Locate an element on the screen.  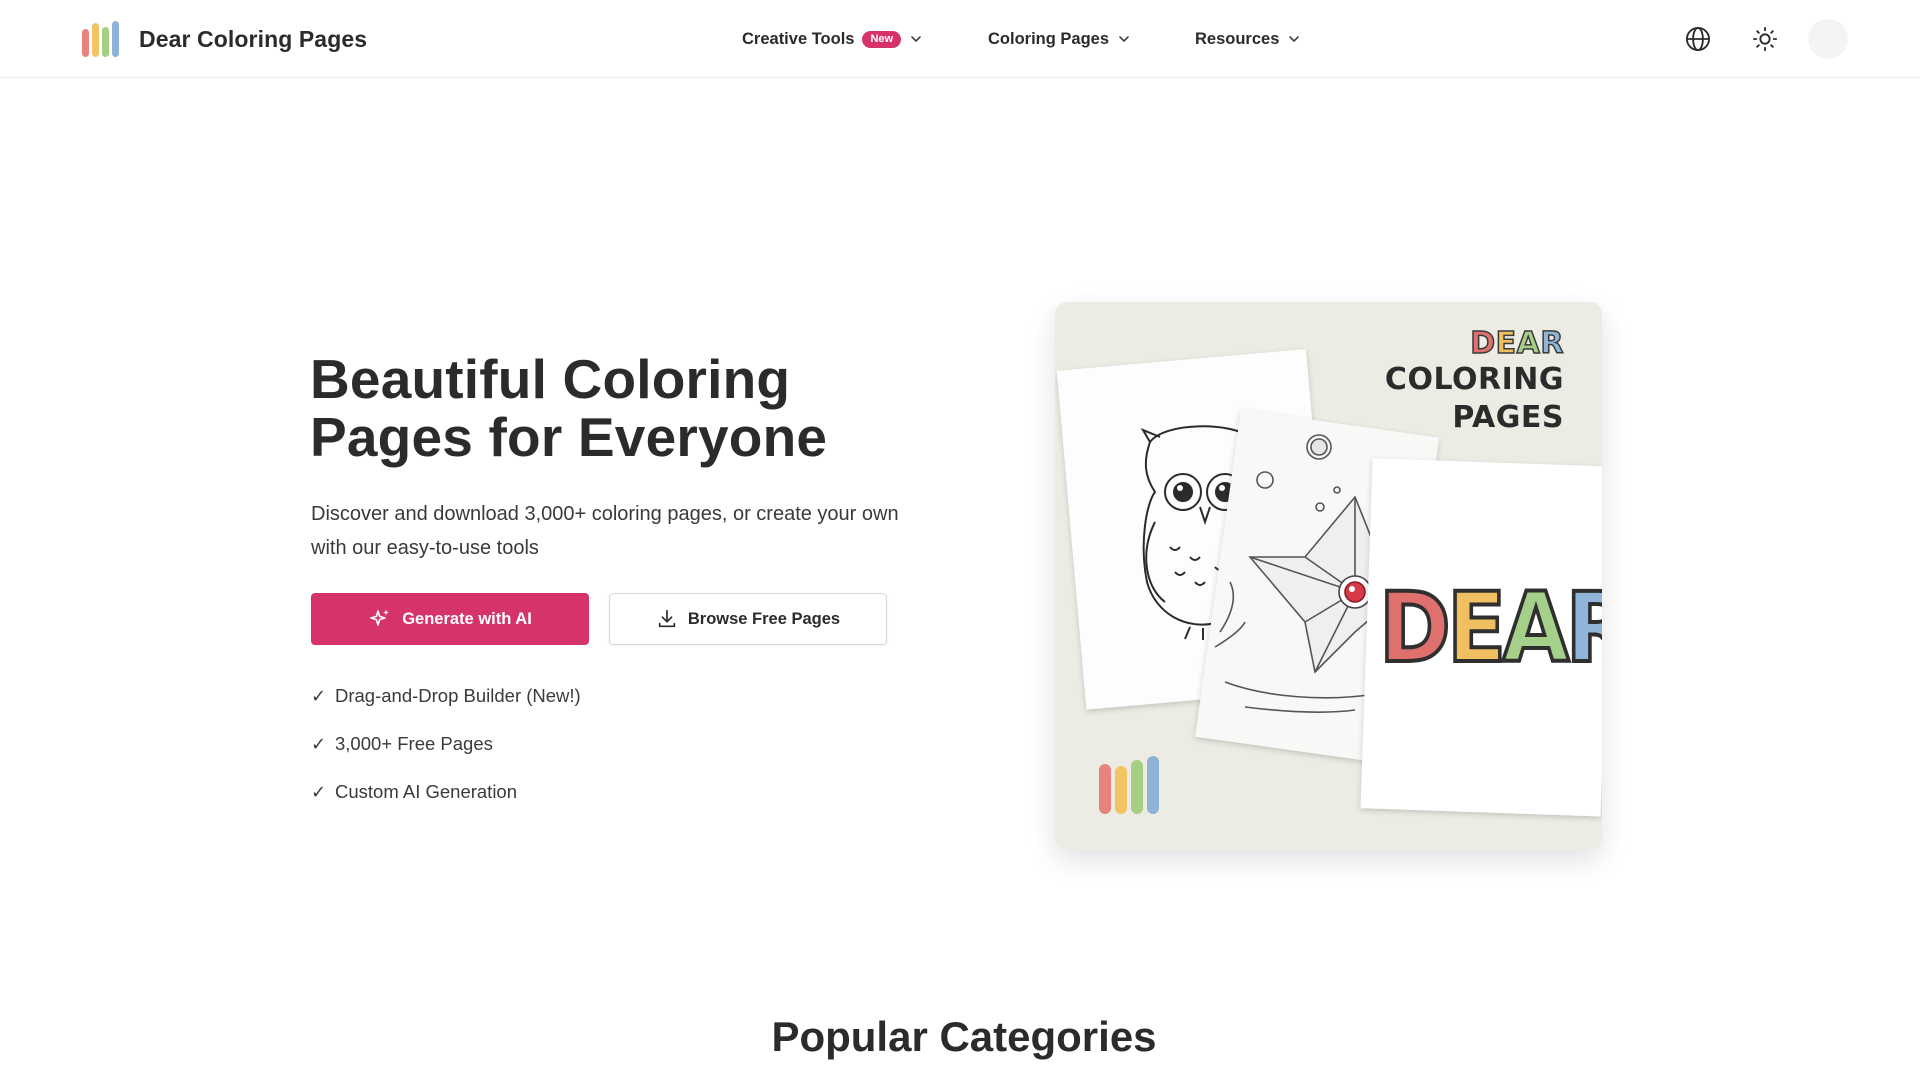
new-badge: New is located at coordinates (882, 39).